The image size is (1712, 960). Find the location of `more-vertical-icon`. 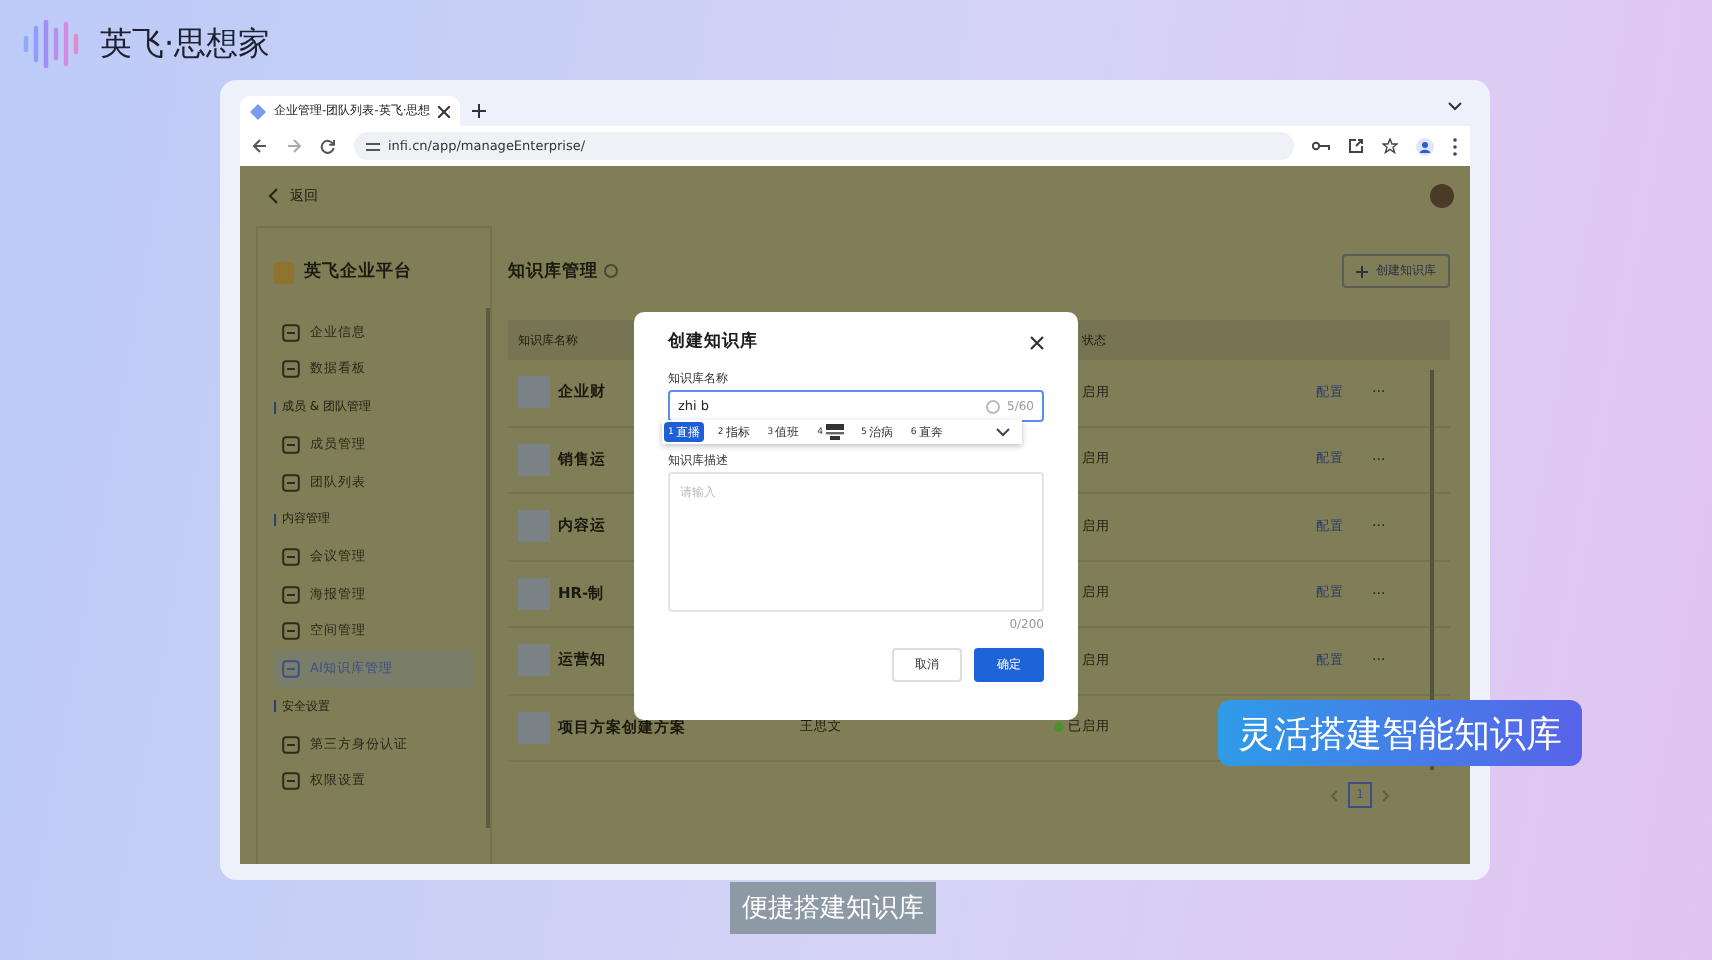

more-vertical-icon is located at coordinates (1455, 146).